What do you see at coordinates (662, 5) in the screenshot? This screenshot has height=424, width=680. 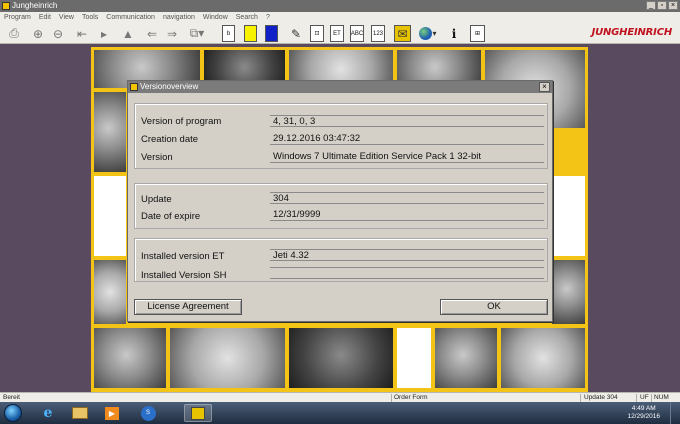 I see `restore-button: ▫` at bounding box center [662, 5].